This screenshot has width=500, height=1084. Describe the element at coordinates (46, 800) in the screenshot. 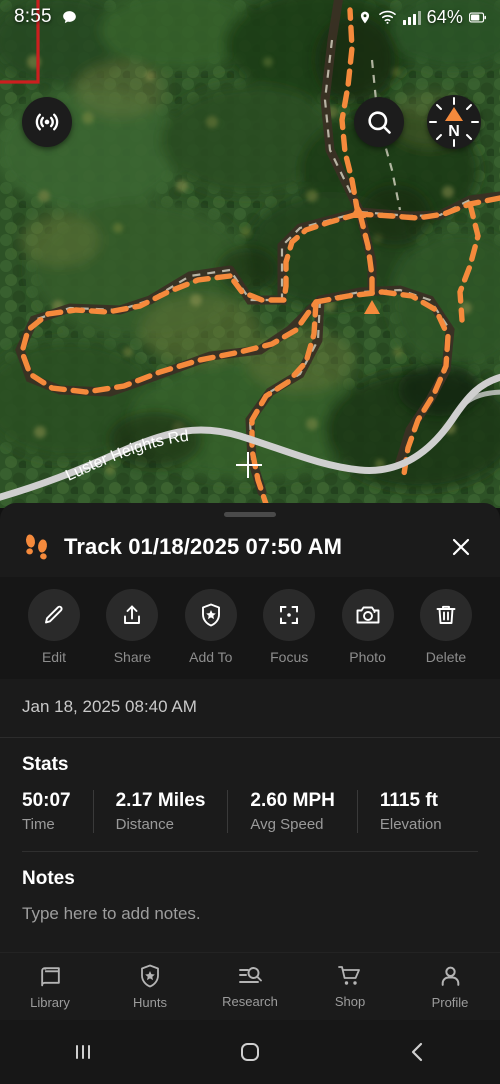

I see `stat-value-time: 50:07` at that location.